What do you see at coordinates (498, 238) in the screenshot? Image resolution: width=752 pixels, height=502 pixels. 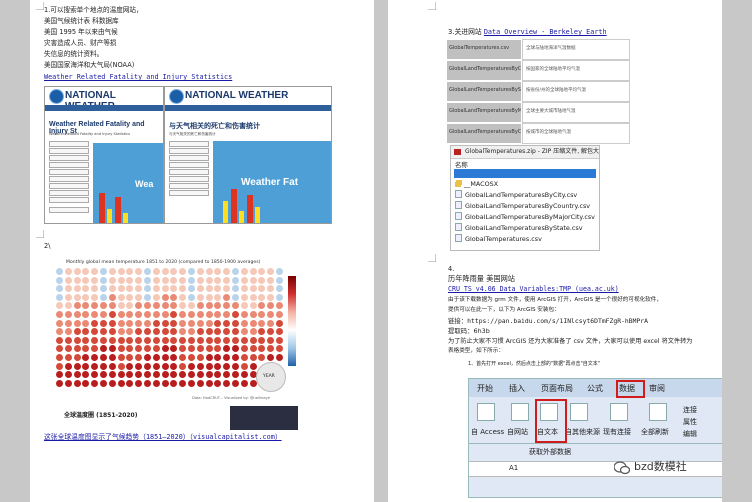 I see `zip-item: GlobalTemperatures.csv` at bounding box center [498, 238].